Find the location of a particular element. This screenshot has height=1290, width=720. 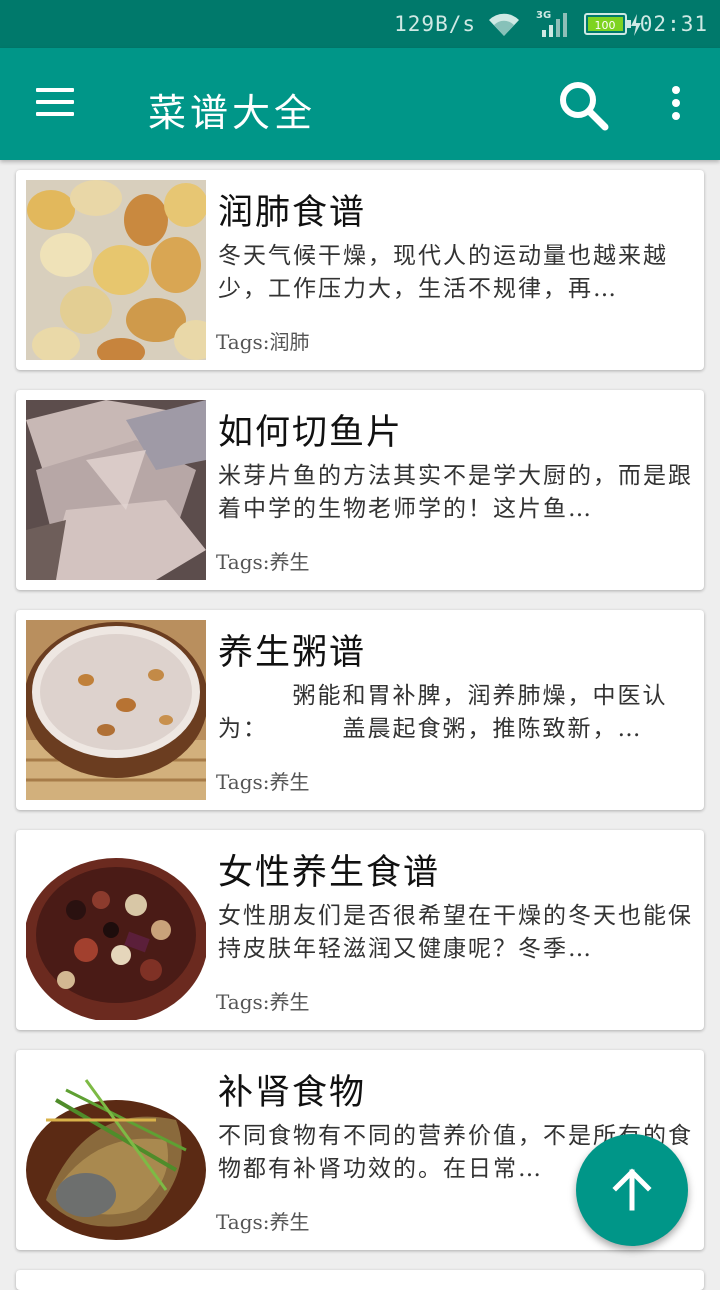

app-bar: 菜谱大全 is located at coordinates (360, 104).